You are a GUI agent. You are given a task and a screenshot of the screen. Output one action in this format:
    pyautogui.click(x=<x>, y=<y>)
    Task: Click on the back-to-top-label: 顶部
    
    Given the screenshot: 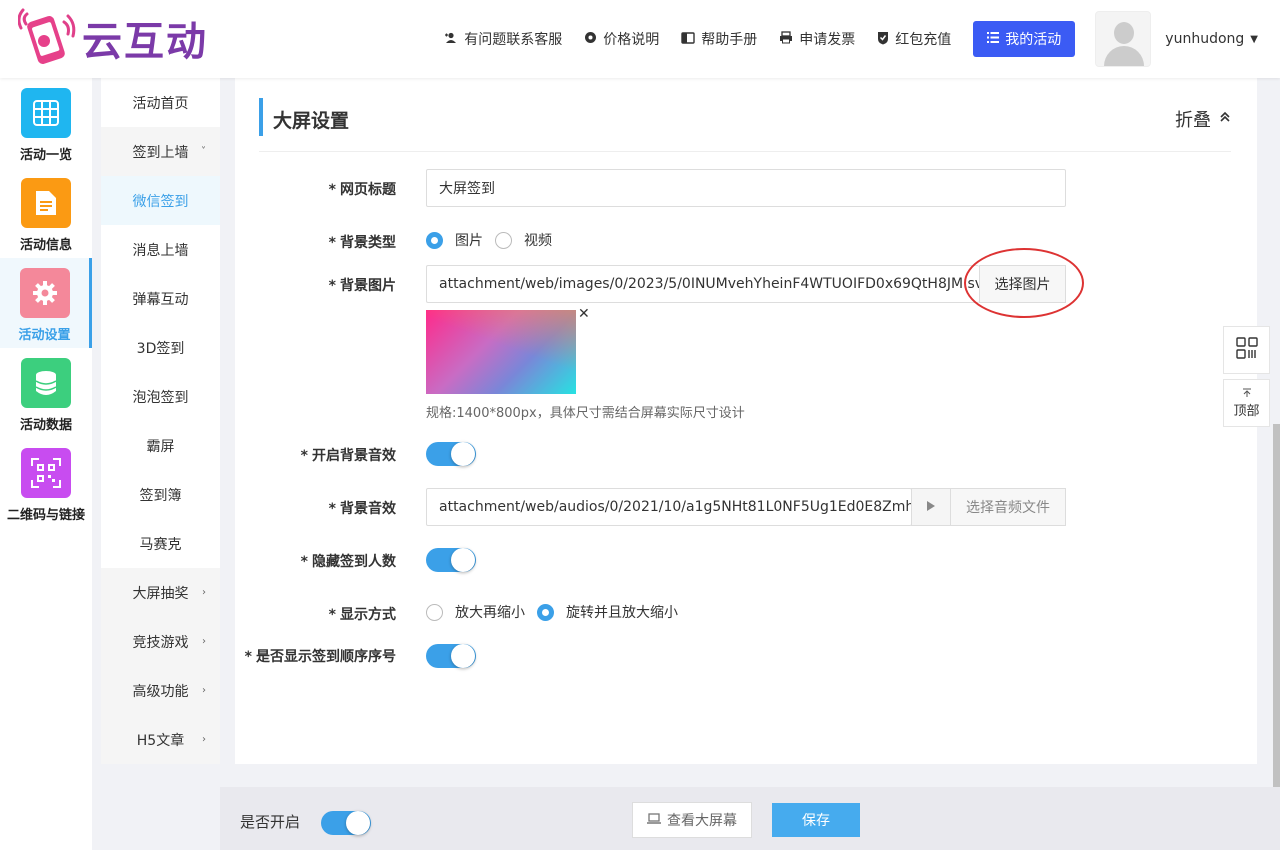 What is the action you would take?
    pyautogui.click(x=1246, y=411)
    